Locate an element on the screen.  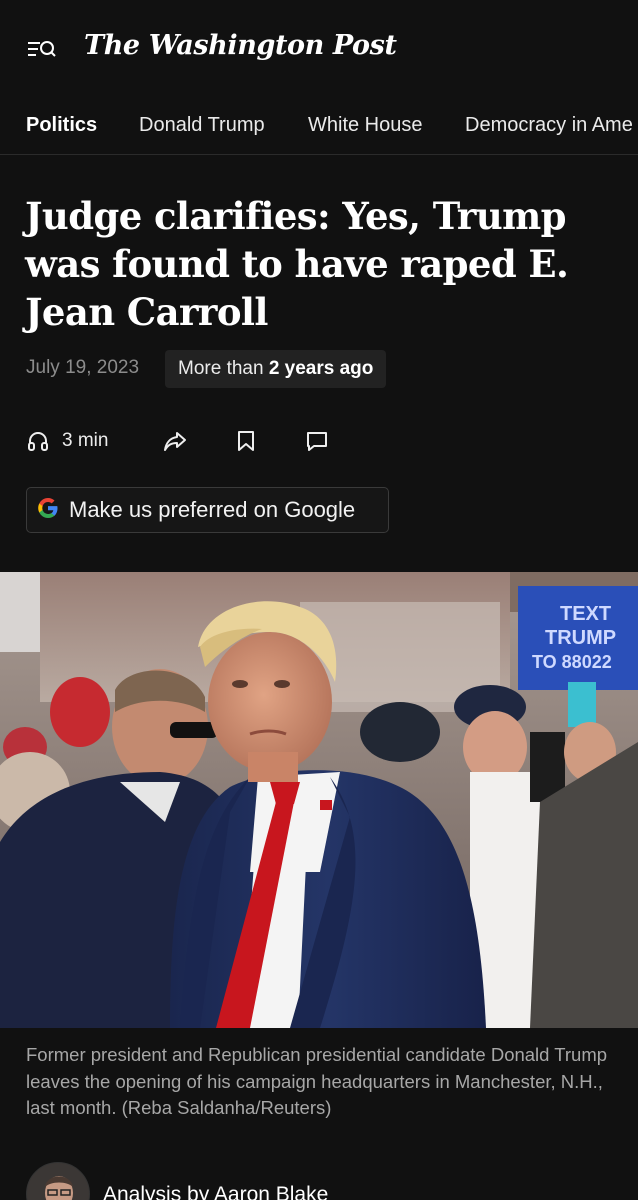
comment-icon is located at coordinates (317, 441).